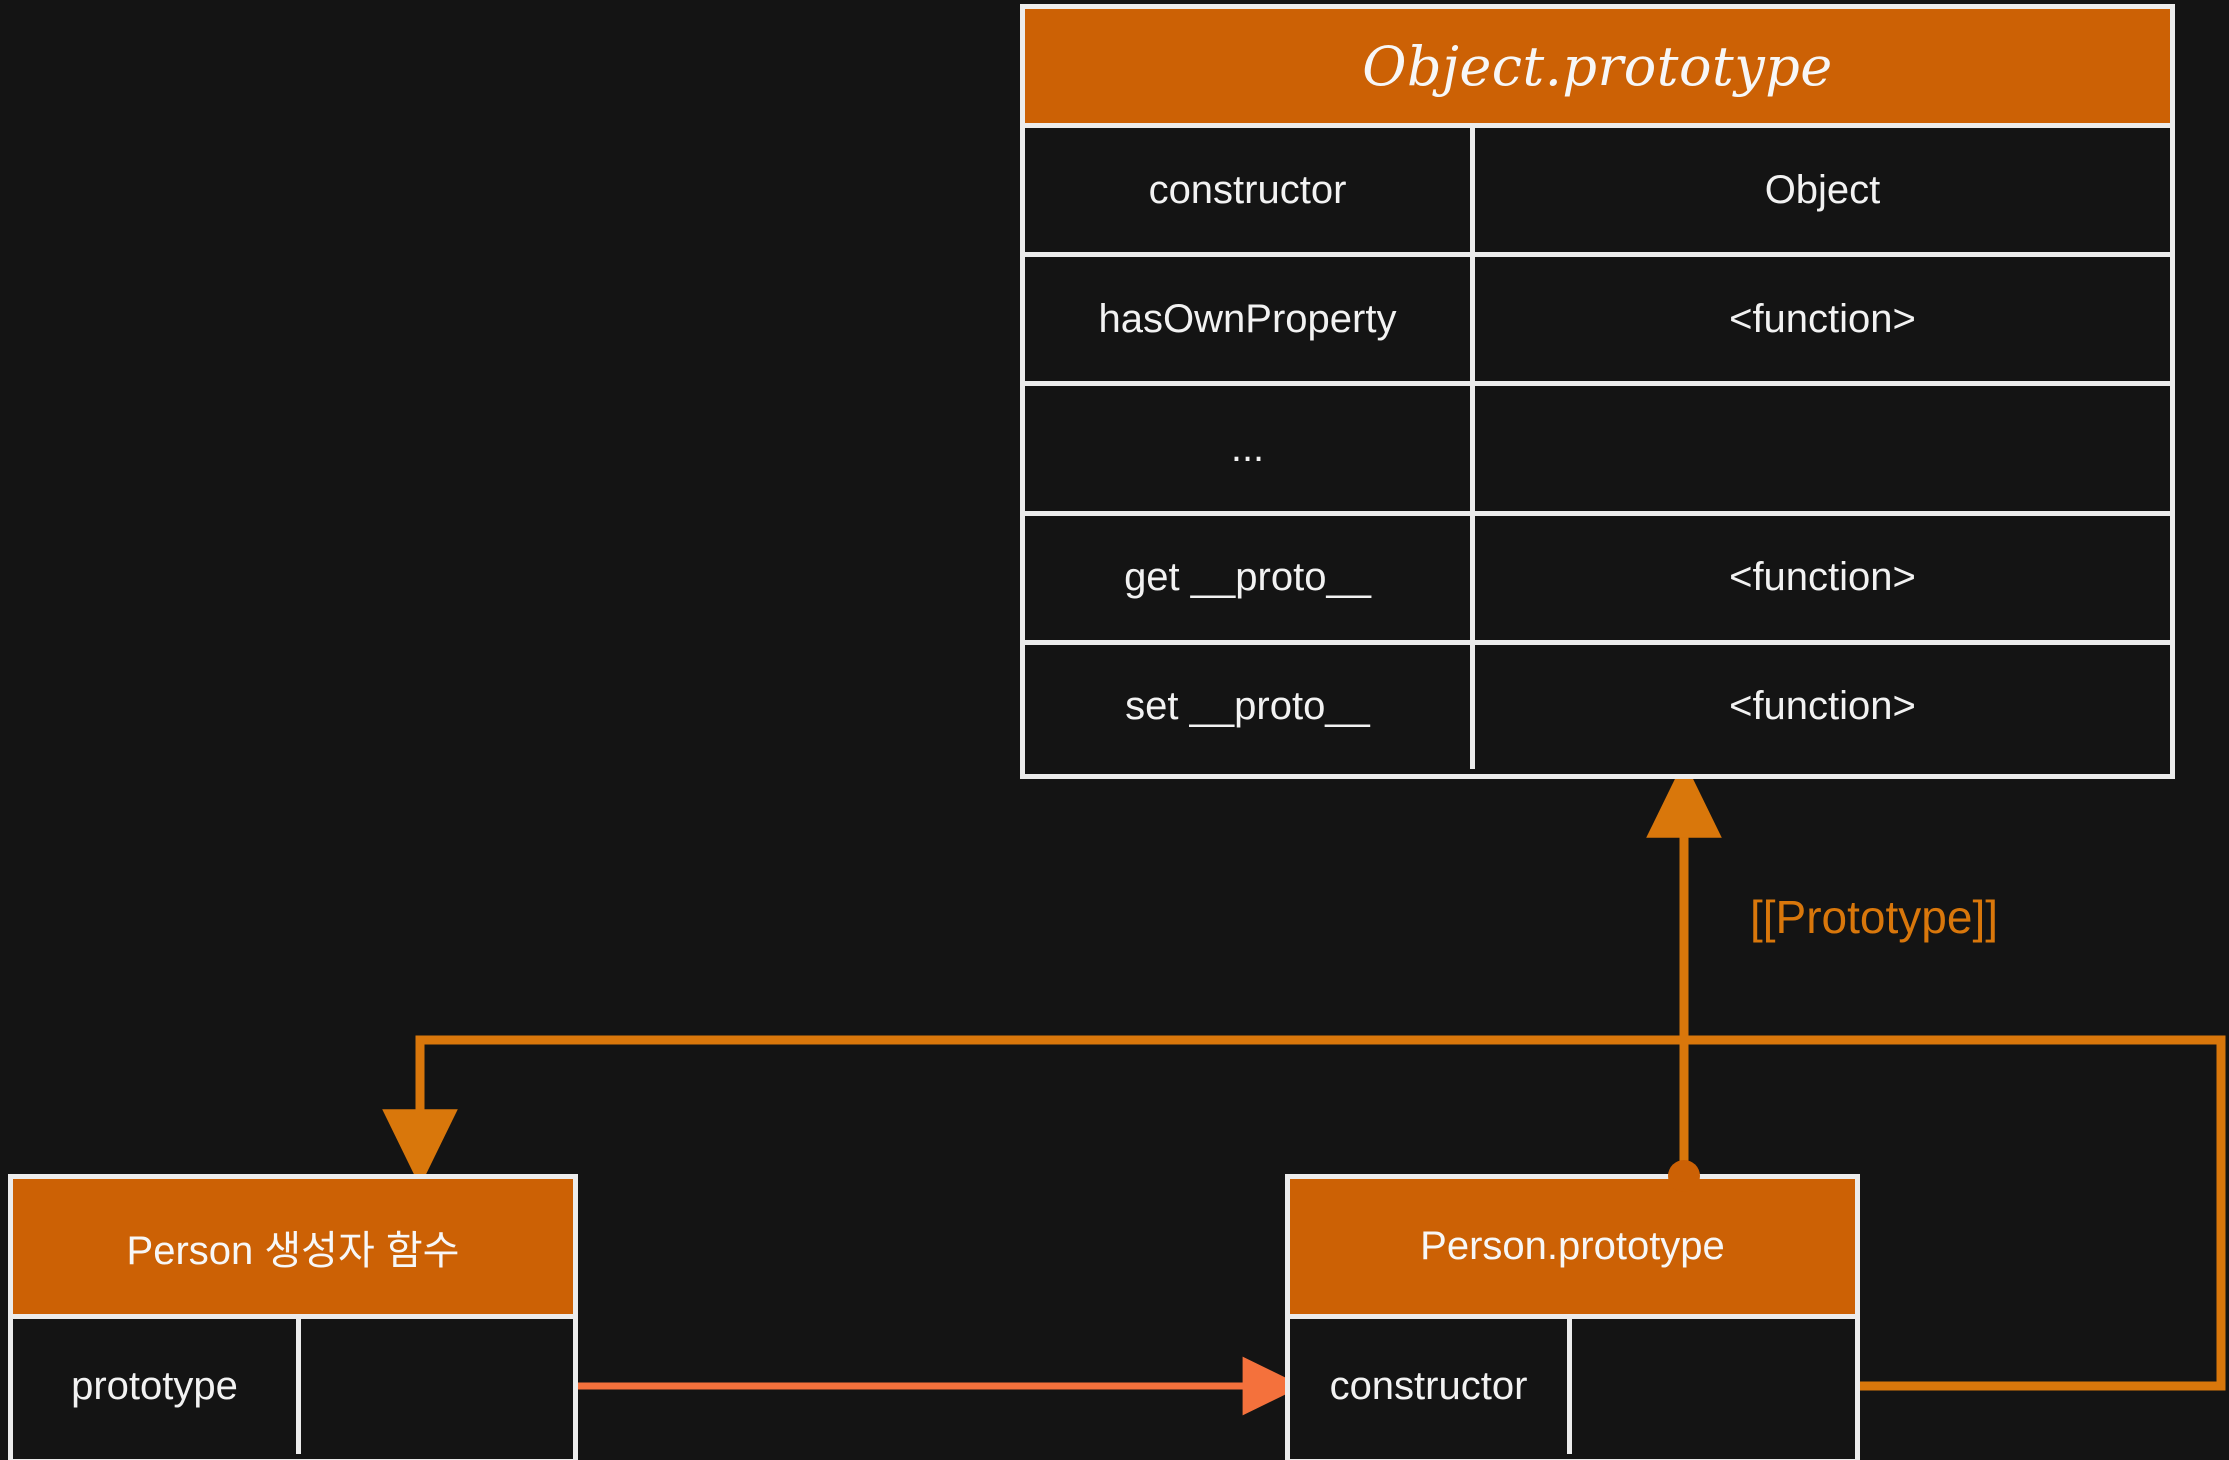 The image size is (2229, 1460). I want to click on prototype-internal-slot-label: [[Prototype]], so click(1874, 917).